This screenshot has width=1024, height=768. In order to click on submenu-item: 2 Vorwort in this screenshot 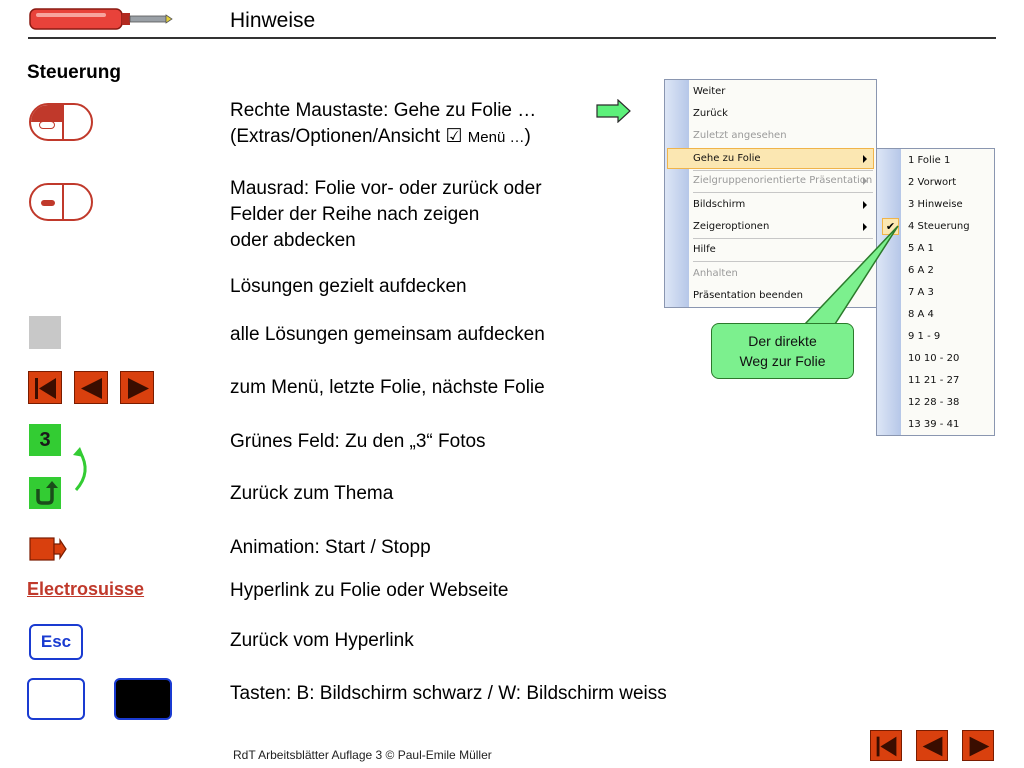, I will do `click(932, 183)`.